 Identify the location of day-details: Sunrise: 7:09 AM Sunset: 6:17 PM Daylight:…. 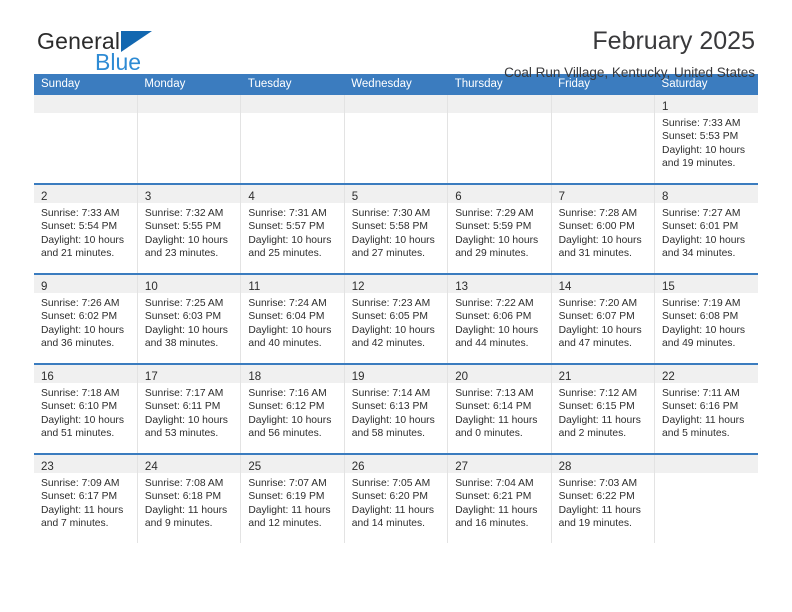
(85, 502).